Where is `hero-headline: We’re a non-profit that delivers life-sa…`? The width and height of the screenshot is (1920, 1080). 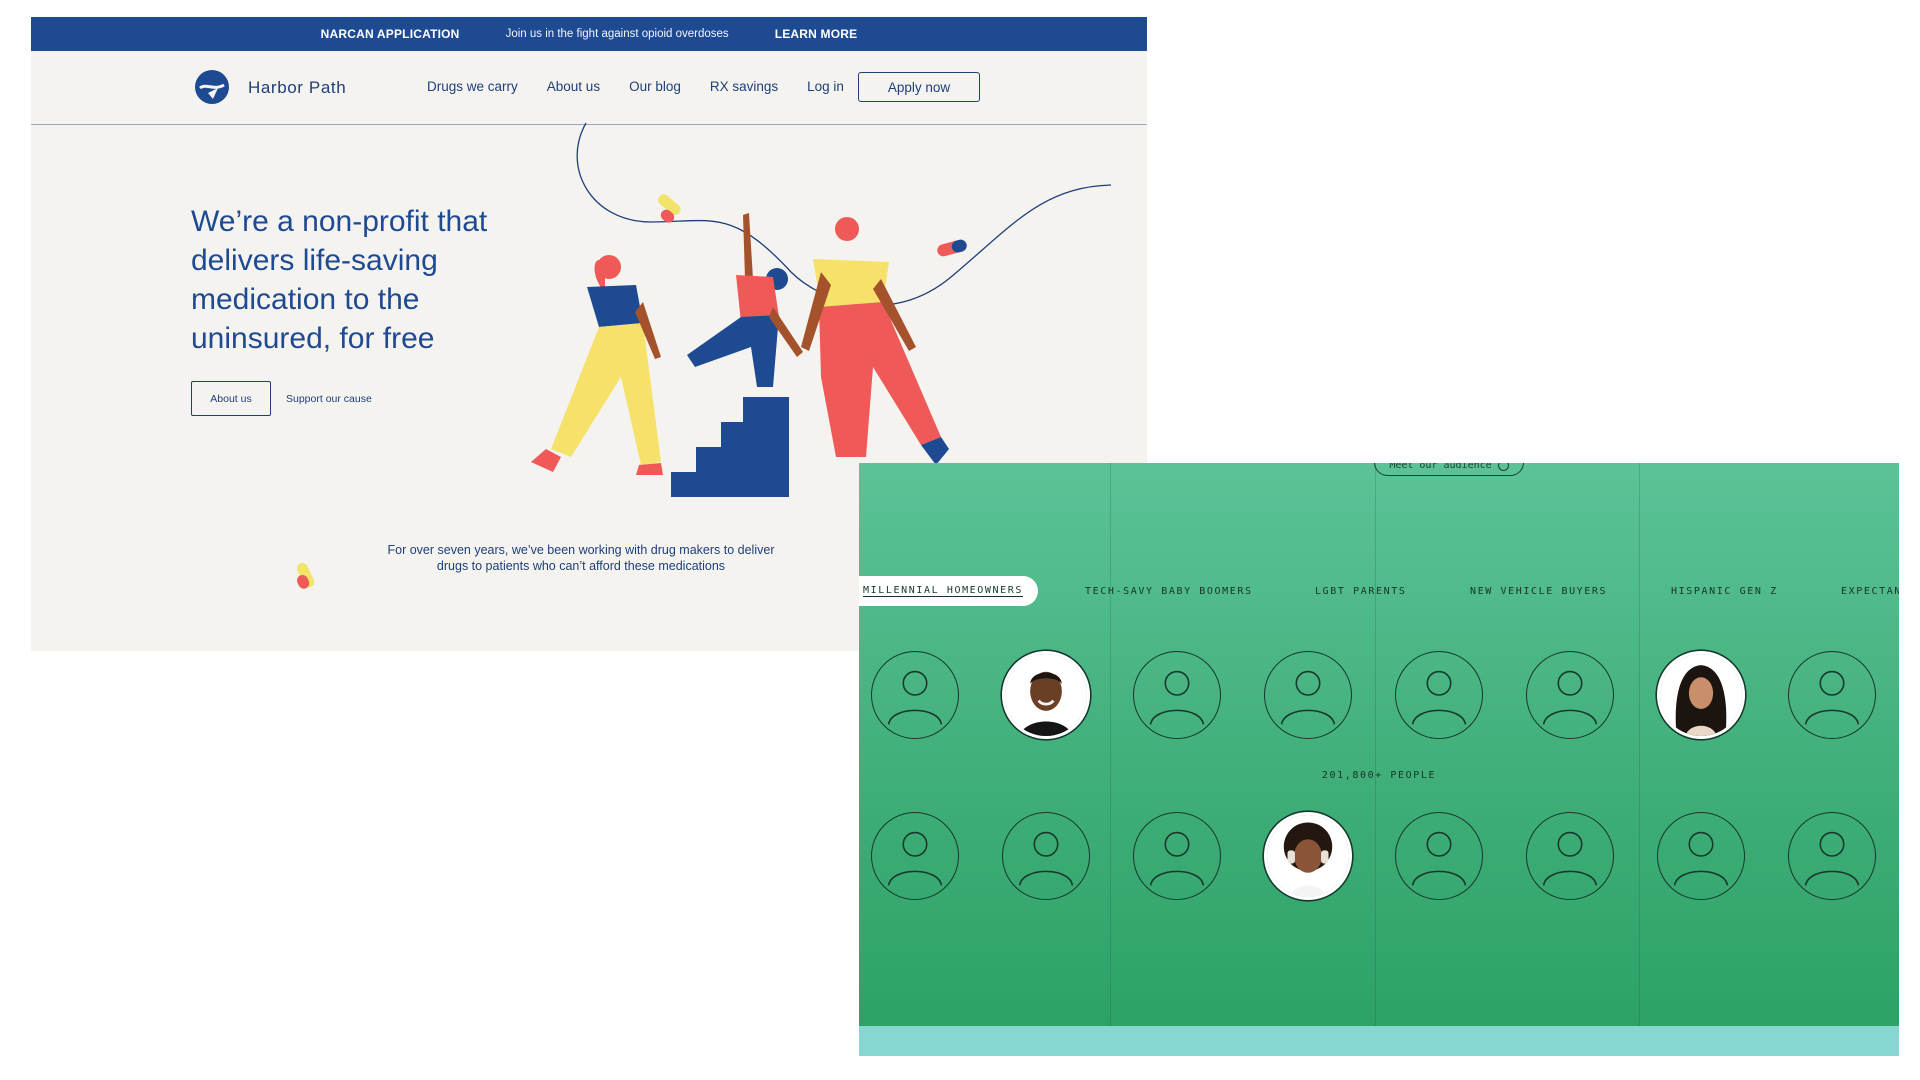 hero-headline: We’re a non-profit that delivers life-sa… is located at coordinates (339, 280).